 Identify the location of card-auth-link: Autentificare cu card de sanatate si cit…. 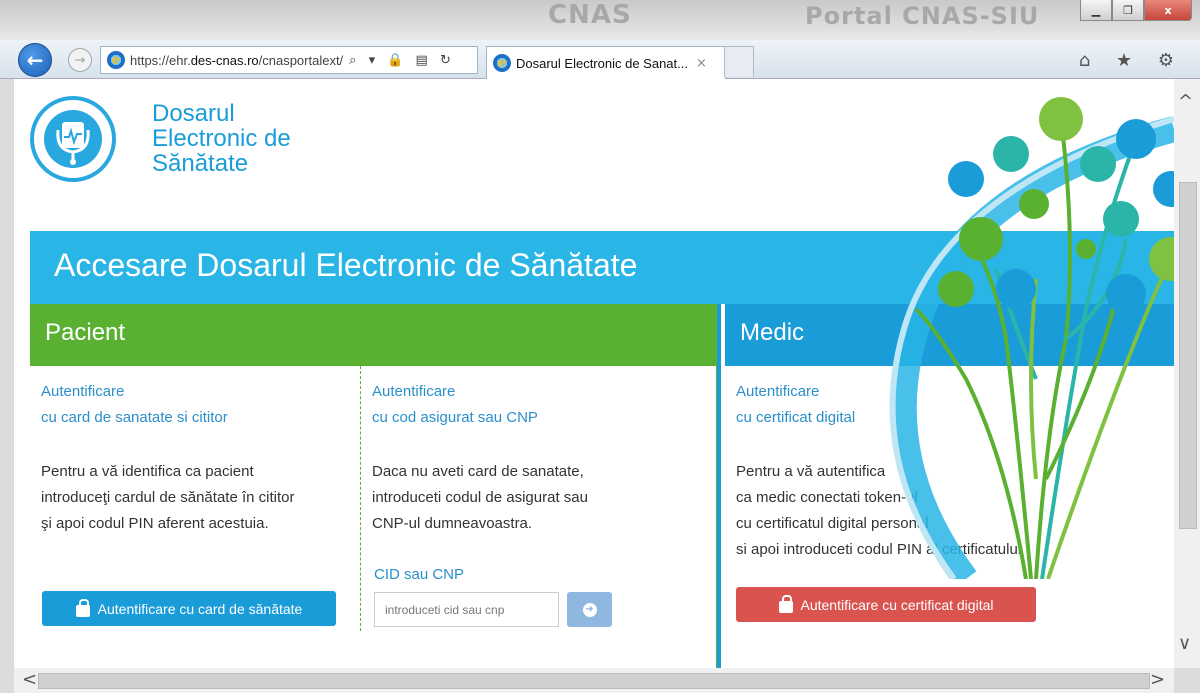
(134, 405).